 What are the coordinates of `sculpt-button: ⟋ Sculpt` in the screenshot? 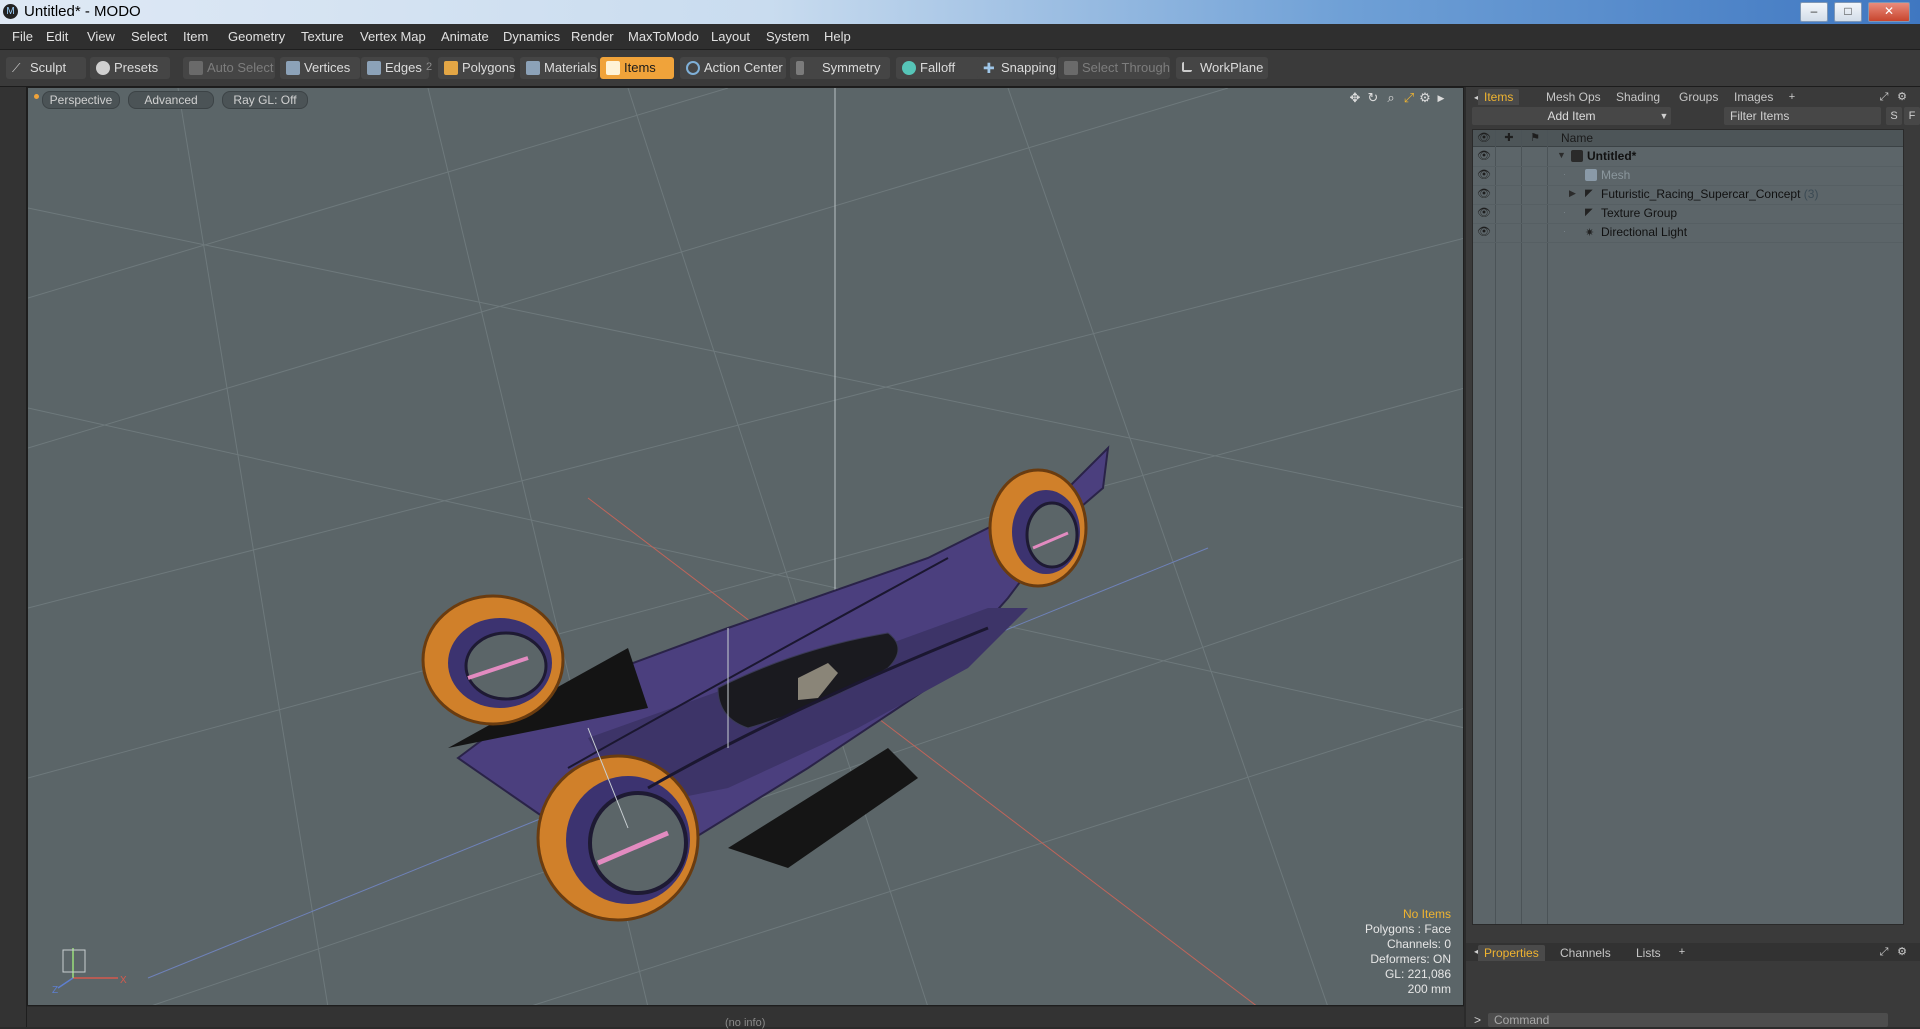 It's located at (46, 68).